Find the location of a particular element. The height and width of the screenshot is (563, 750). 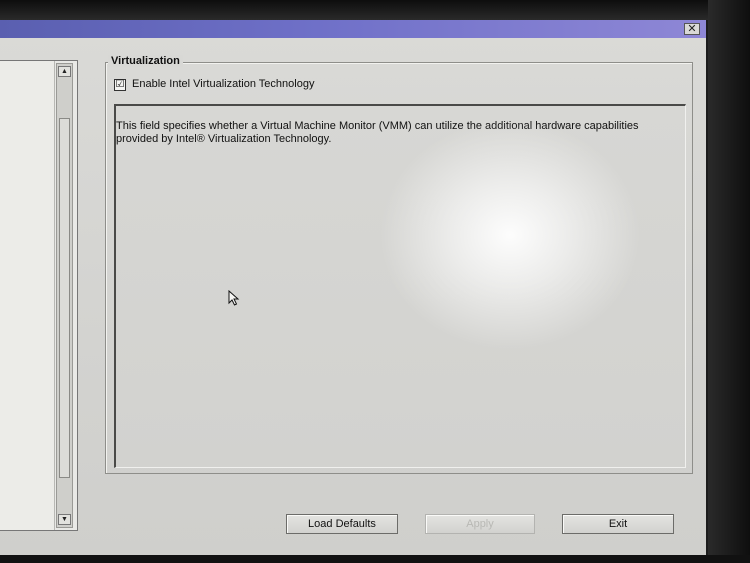

checkmark-icon: ☑ is located at coordinates (120, 85).